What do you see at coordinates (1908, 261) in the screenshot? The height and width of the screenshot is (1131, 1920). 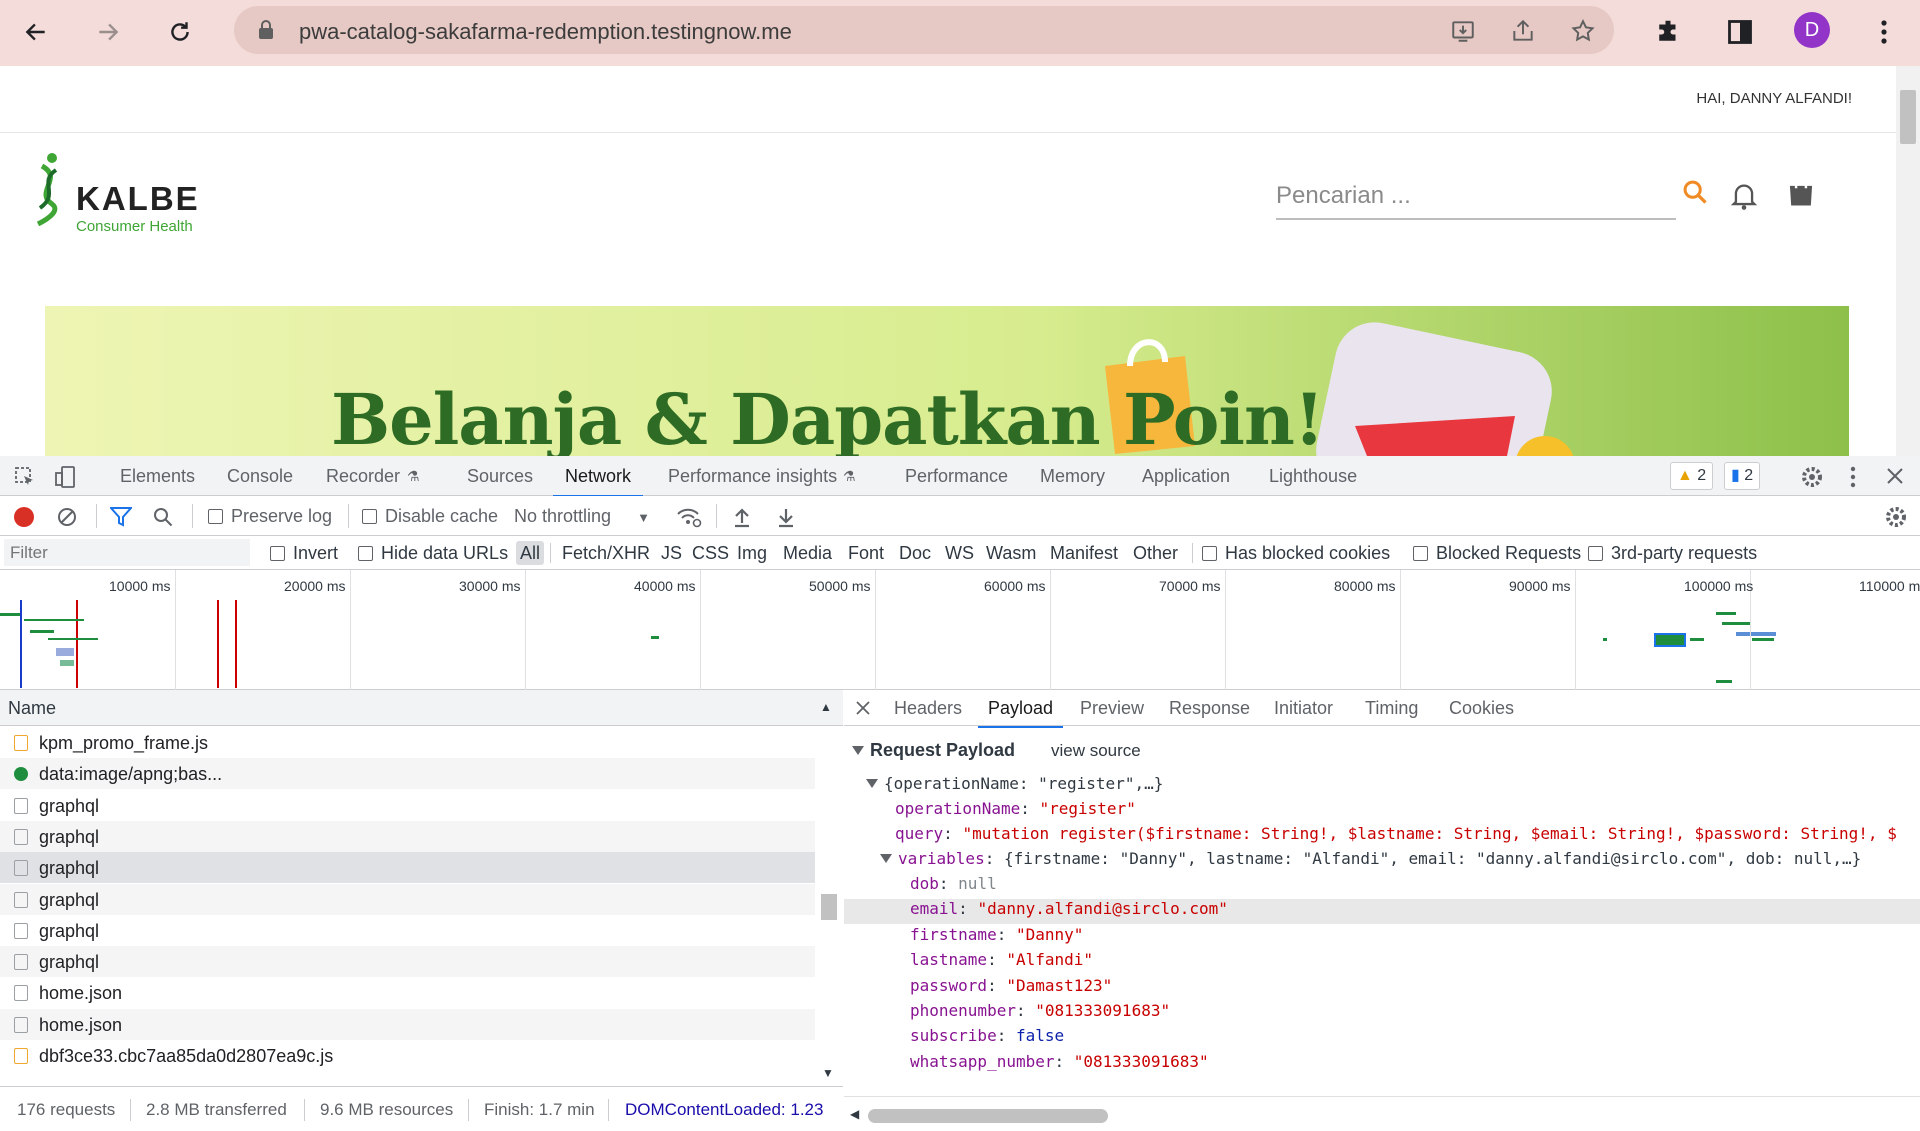 I see `page-scrollbar` at bounding box center [1908, 261].